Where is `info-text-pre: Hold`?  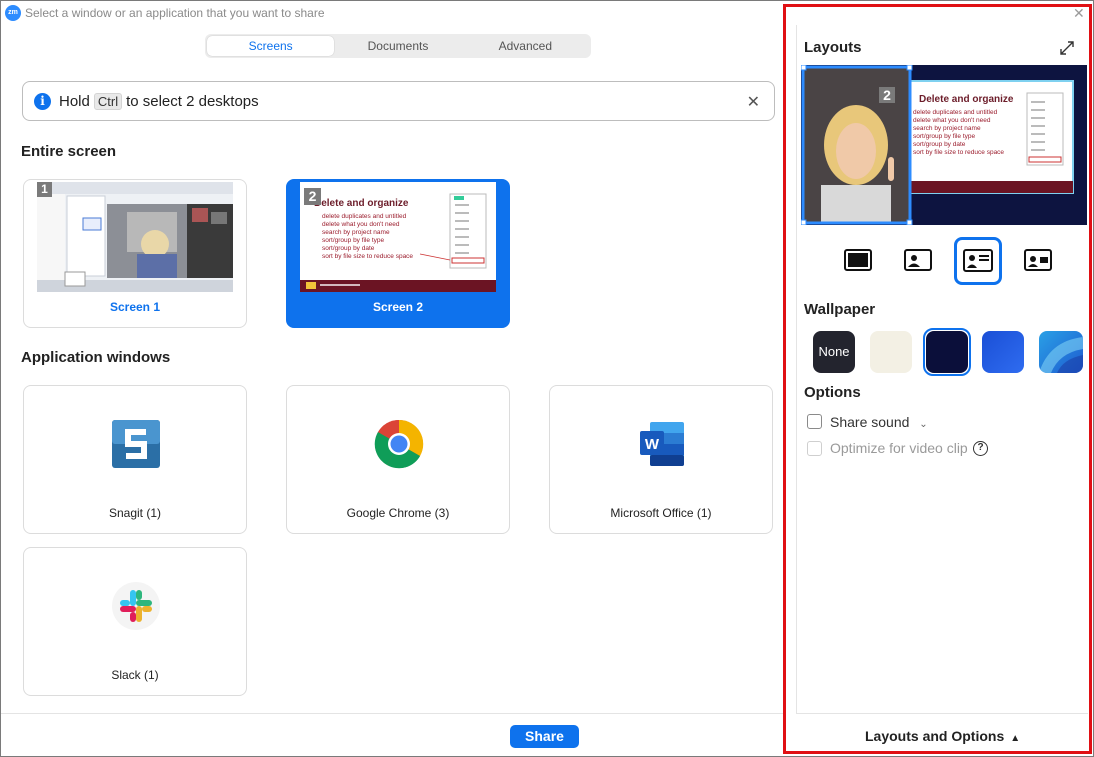
info-text-pre: Hold is located at coordinates (74, 101).